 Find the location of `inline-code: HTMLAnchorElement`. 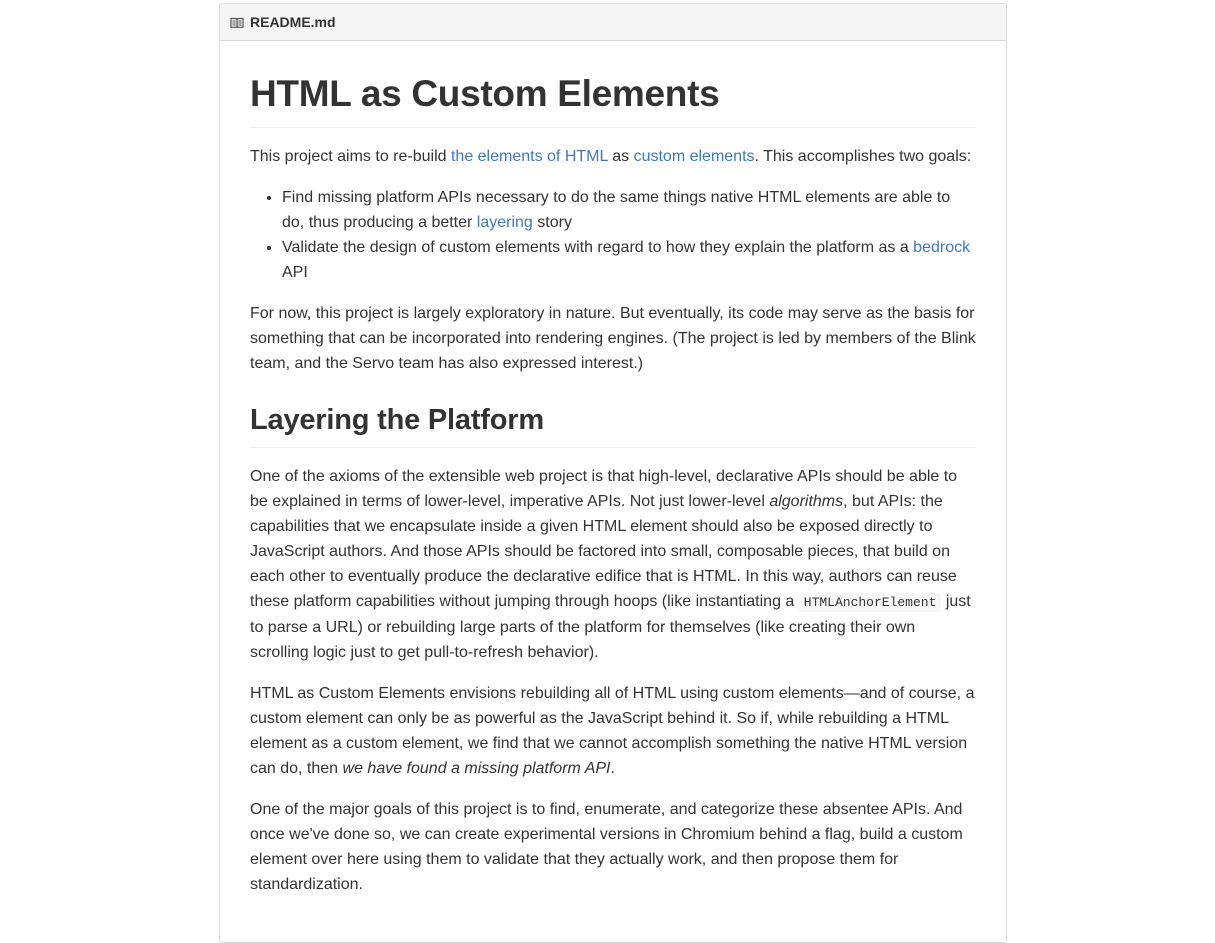

inline-code: HTMLAnchorElement is located at coordinates (870, 602).